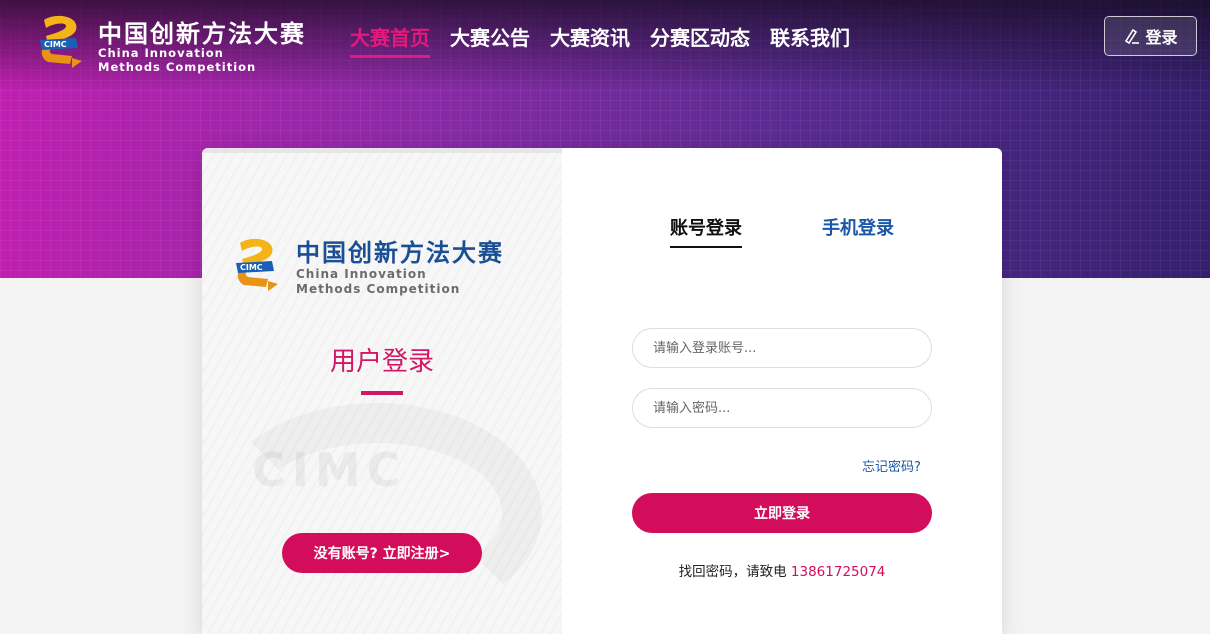 The width and height of the screenshot is (1210, 634). Describe the element at coordinates (390, 40) in the screenshot. I see `nav-item-home: 大赛首页` at that location.